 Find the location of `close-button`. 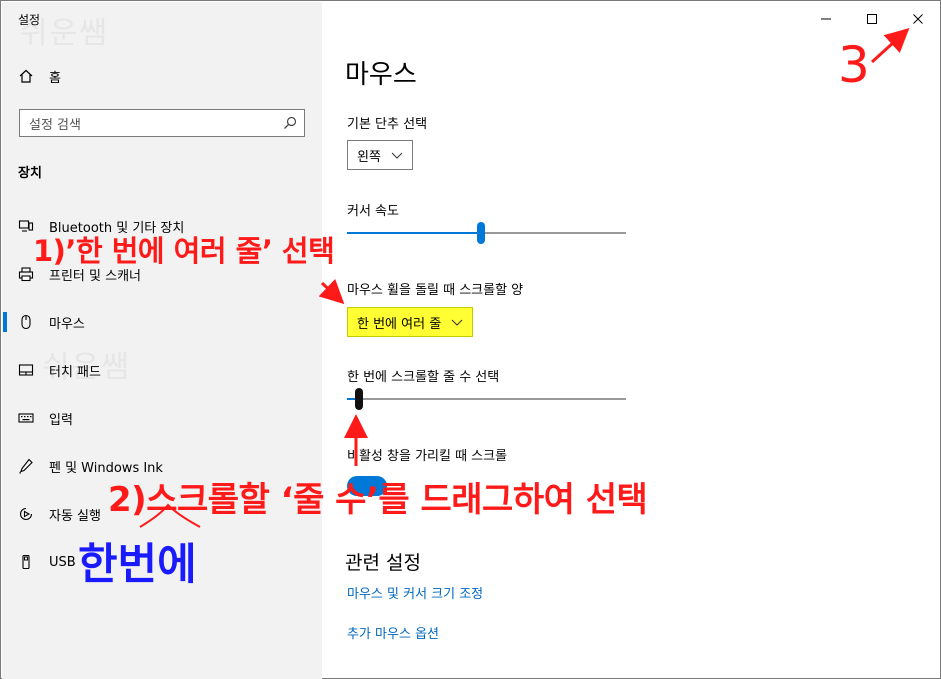

close-button is located at coordinates (918, 19).